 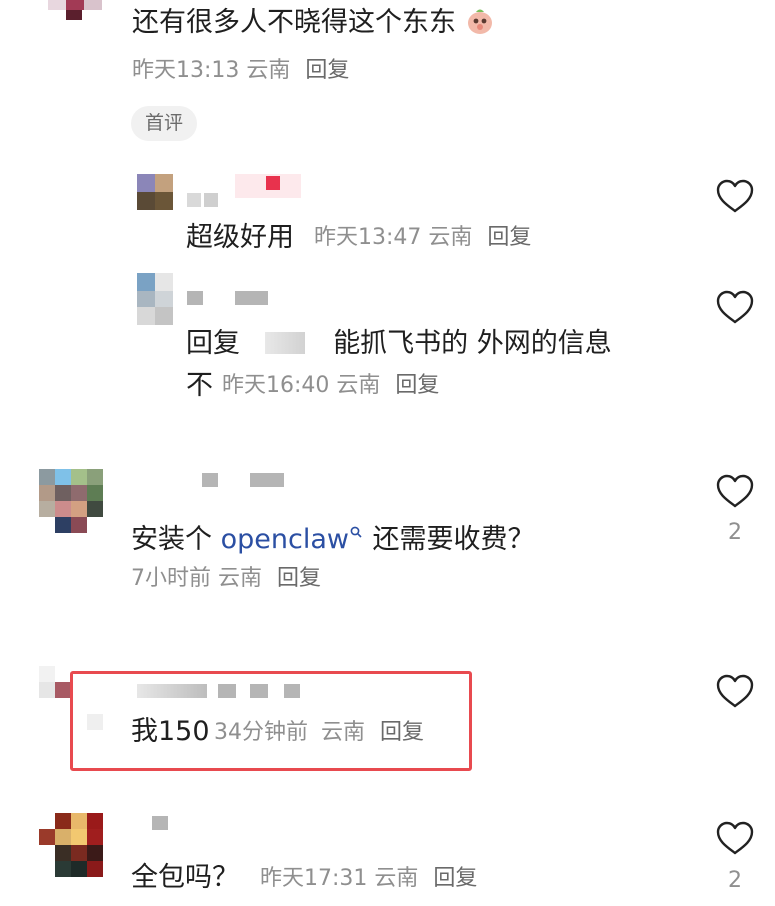 I want to click on comment-1-reply-button: 回复, so click(x=327, y=70).